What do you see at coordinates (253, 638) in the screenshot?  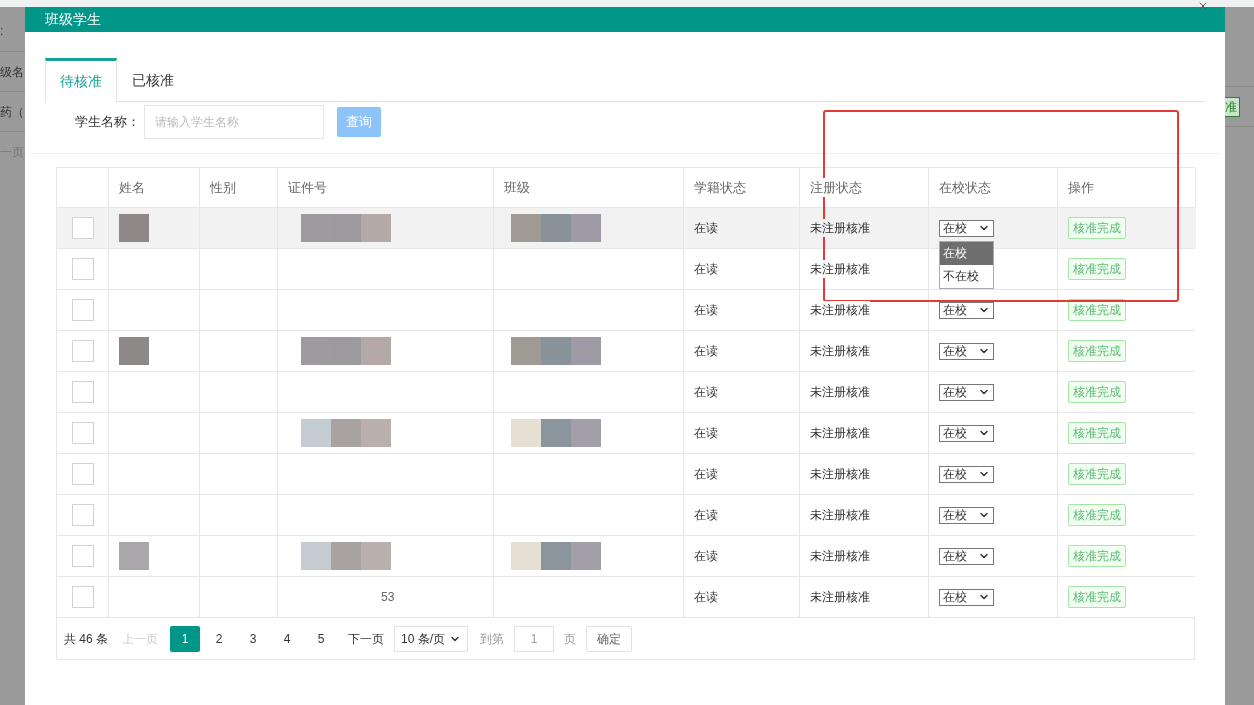 I see `page-button: 3` at bounding box center [253, 638].